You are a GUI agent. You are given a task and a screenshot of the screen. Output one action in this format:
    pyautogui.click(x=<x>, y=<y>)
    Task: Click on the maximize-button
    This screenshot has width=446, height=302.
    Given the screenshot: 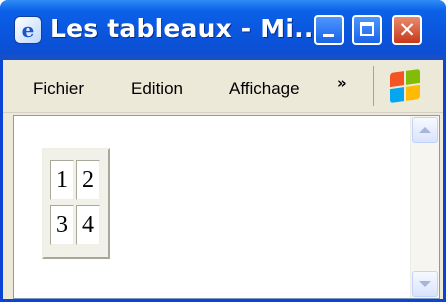 What is the action you would take?
    pyautogui.click(x=367, y=30)
    